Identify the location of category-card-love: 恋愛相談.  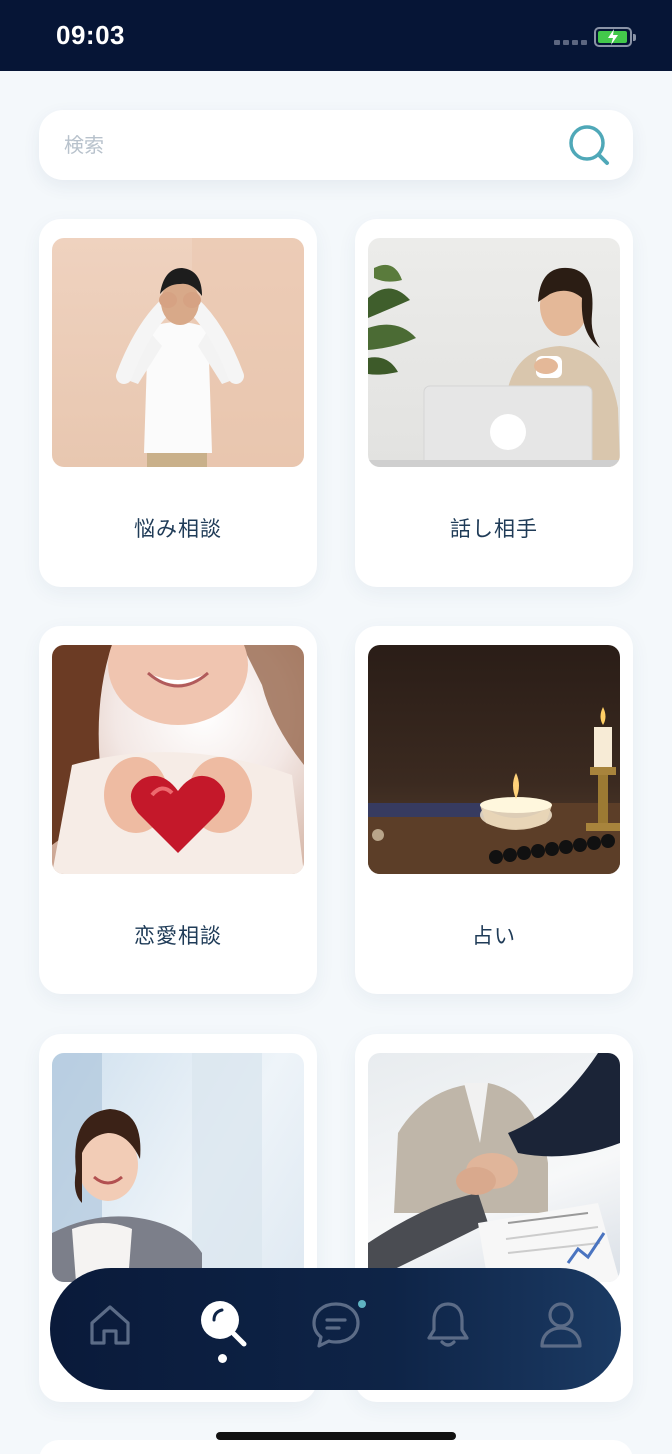
(178, 810).